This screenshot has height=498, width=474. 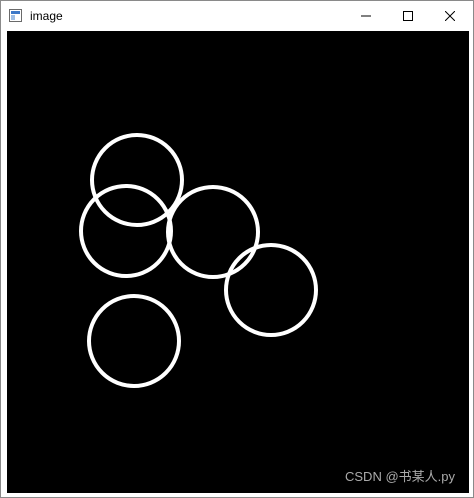 What do you see at coordinates (15, 15) in the screenshot?
I see `app-window-icon` at bounding box center [15, 15].